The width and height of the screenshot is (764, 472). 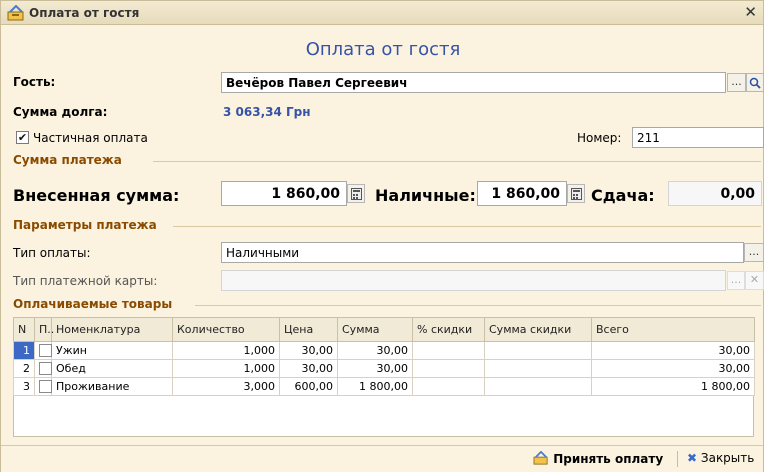 I want to click on number-field: 211, so click(x=698, y=137).